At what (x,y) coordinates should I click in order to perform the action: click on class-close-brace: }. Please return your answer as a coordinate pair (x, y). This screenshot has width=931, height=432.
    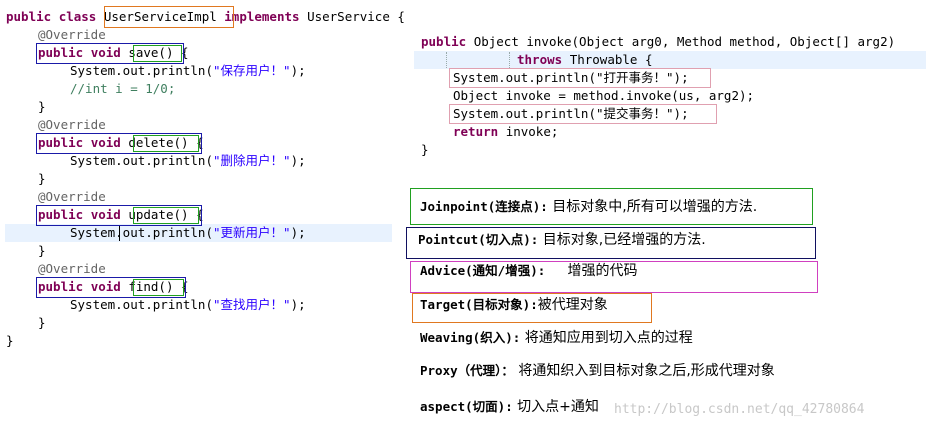
    Looking at the image, I should click on (10, 340).